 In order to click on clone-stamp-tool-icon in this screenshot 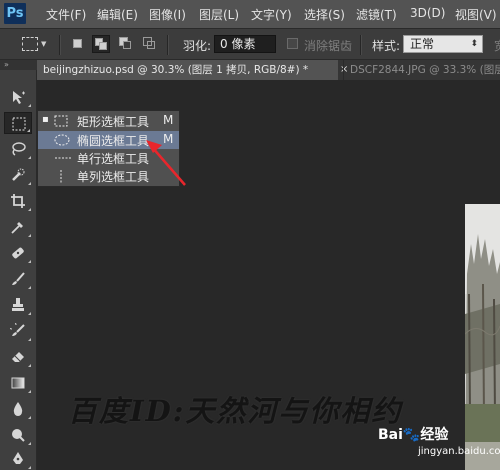, I will do `click(18, 305)`.